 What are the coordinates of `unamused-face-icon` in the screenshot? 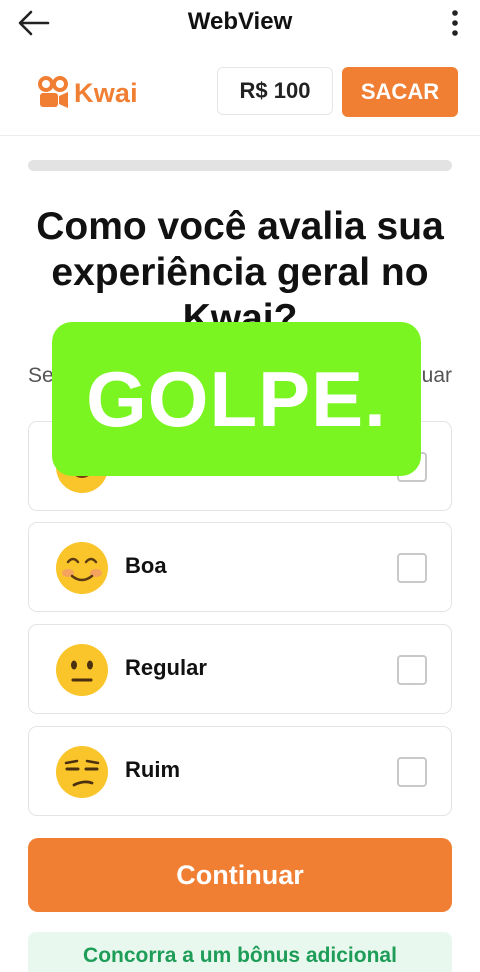 It's located at (82, 772).